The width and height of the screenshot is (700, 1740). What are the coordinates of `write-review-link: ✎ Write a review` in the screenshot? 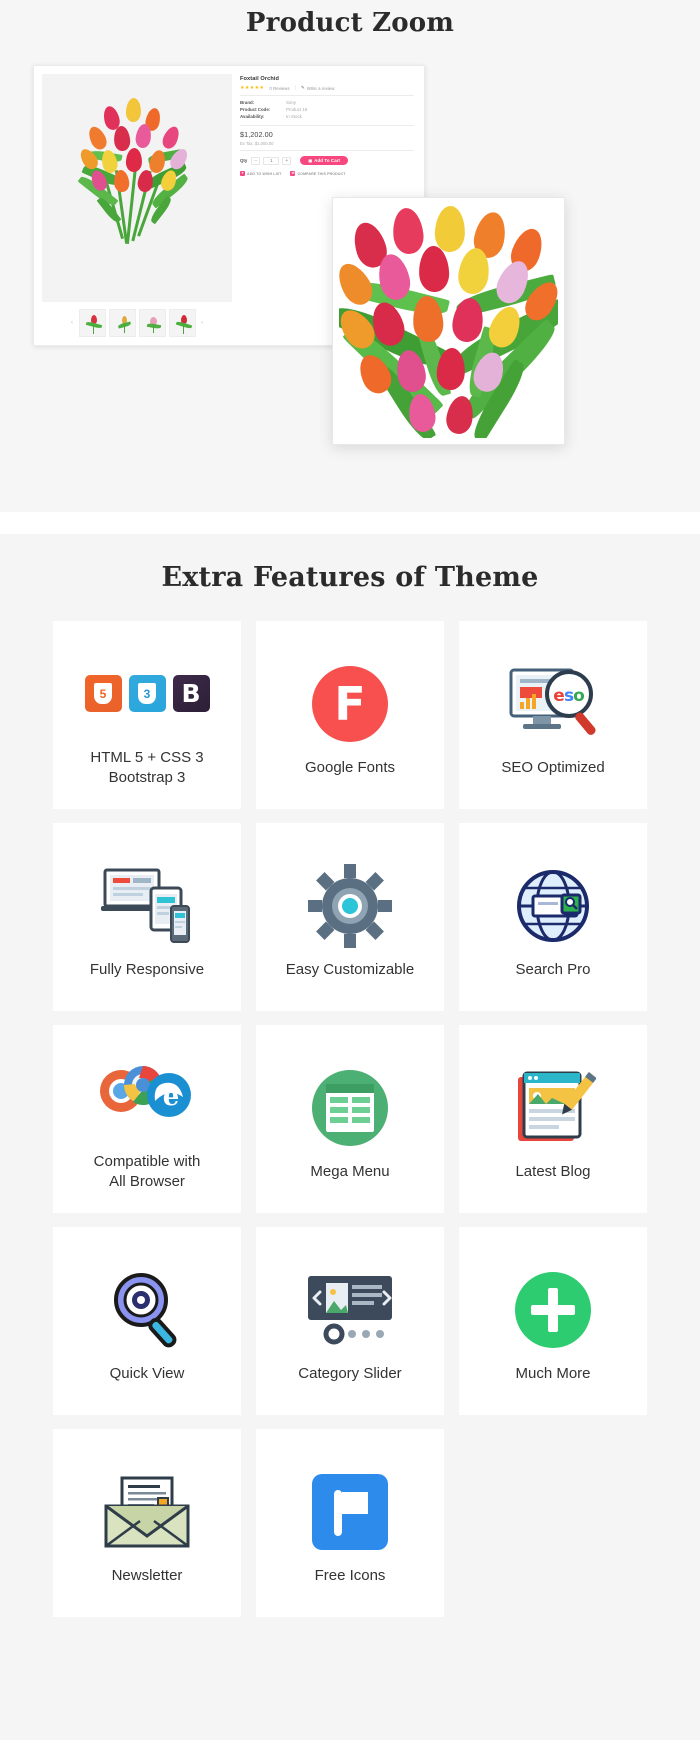 It's located at (317, 88).